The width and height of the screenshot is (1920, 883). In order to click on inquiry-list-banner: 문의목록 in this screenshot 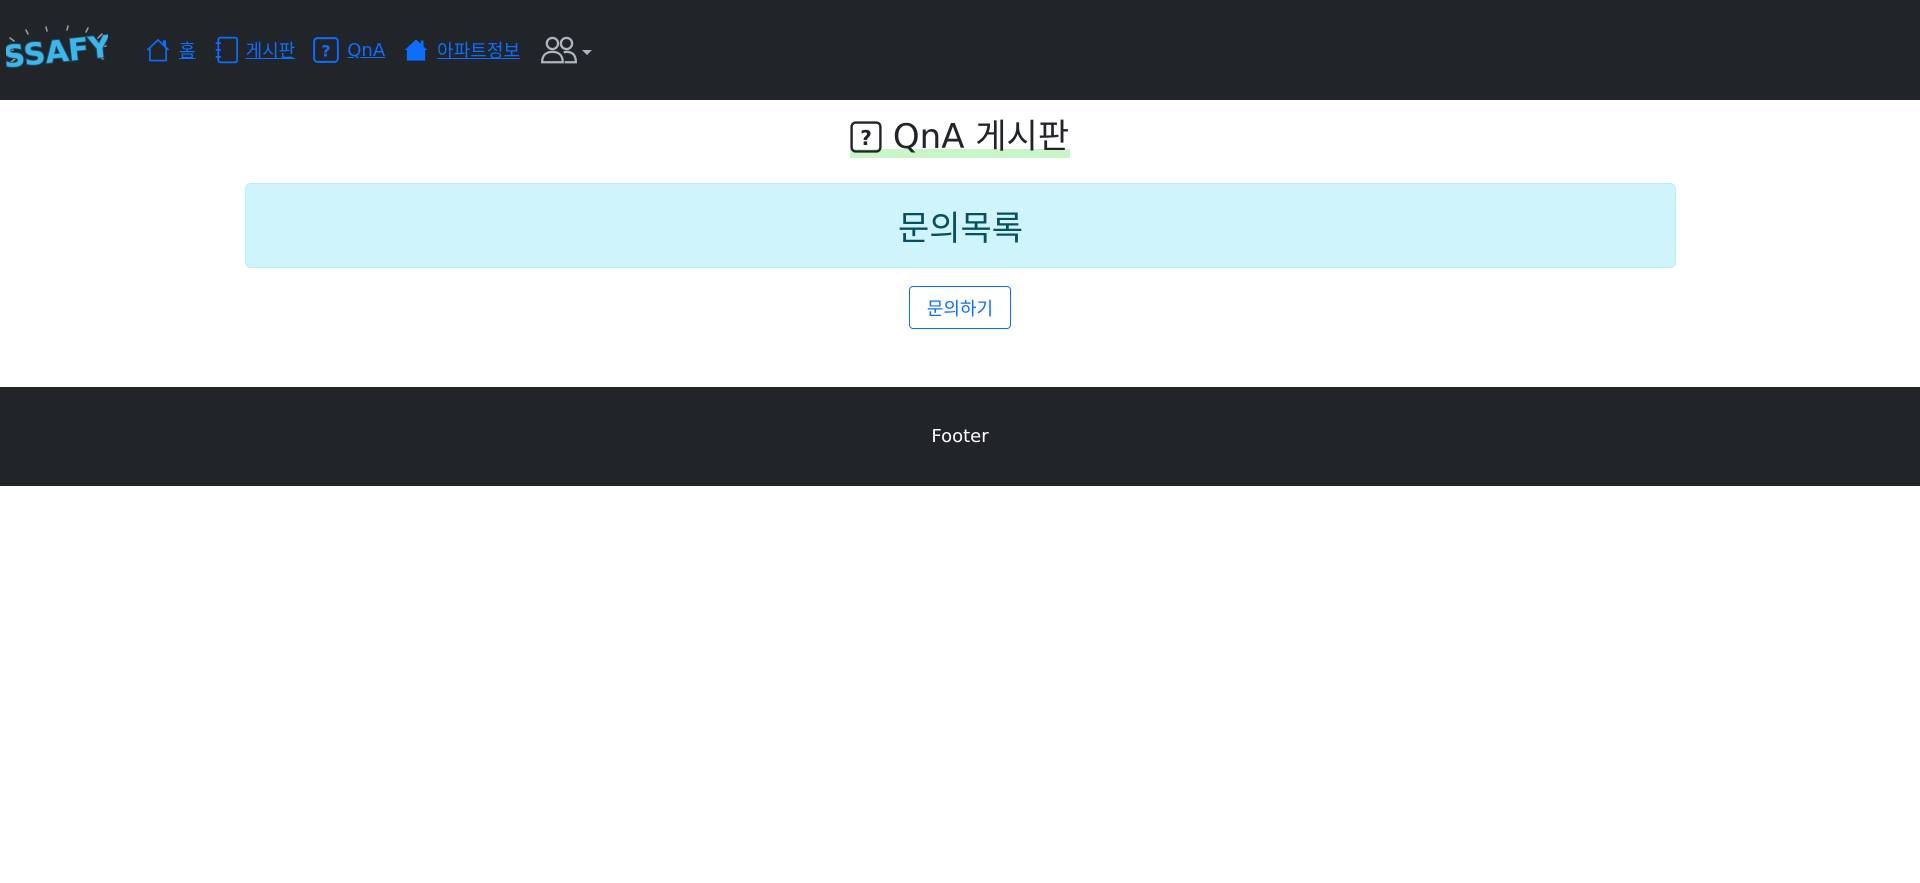, I will do `click(960, 225)`.